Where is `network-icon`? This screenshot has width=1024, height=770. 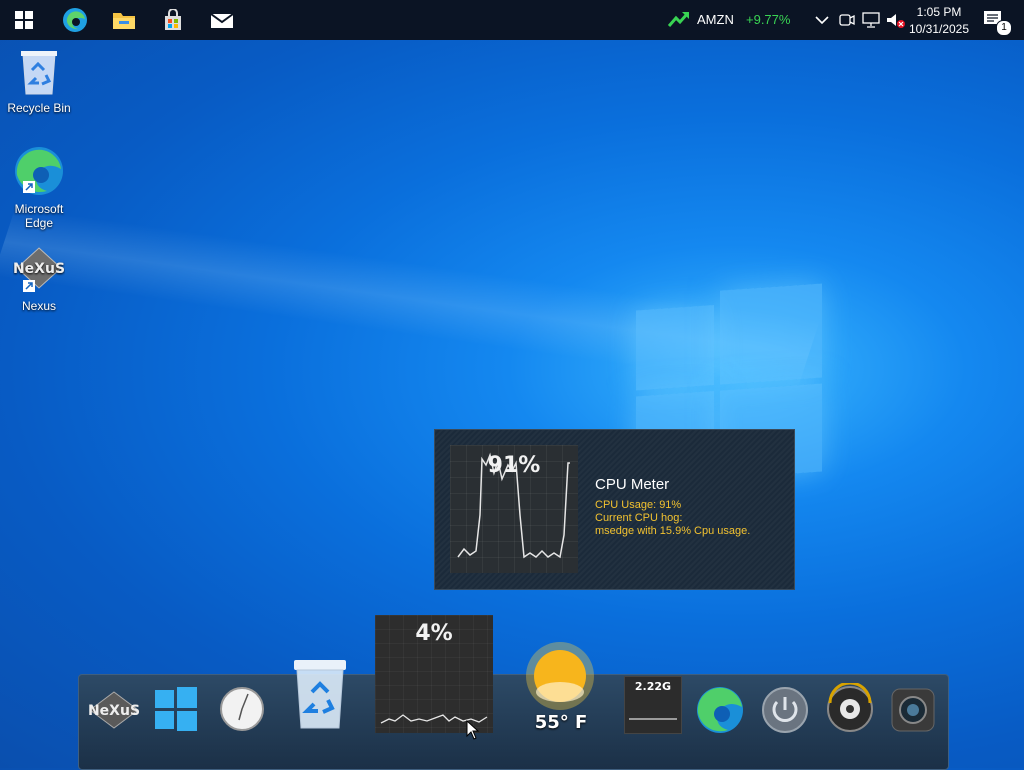
network-icon is located at coordinates (871, 20).